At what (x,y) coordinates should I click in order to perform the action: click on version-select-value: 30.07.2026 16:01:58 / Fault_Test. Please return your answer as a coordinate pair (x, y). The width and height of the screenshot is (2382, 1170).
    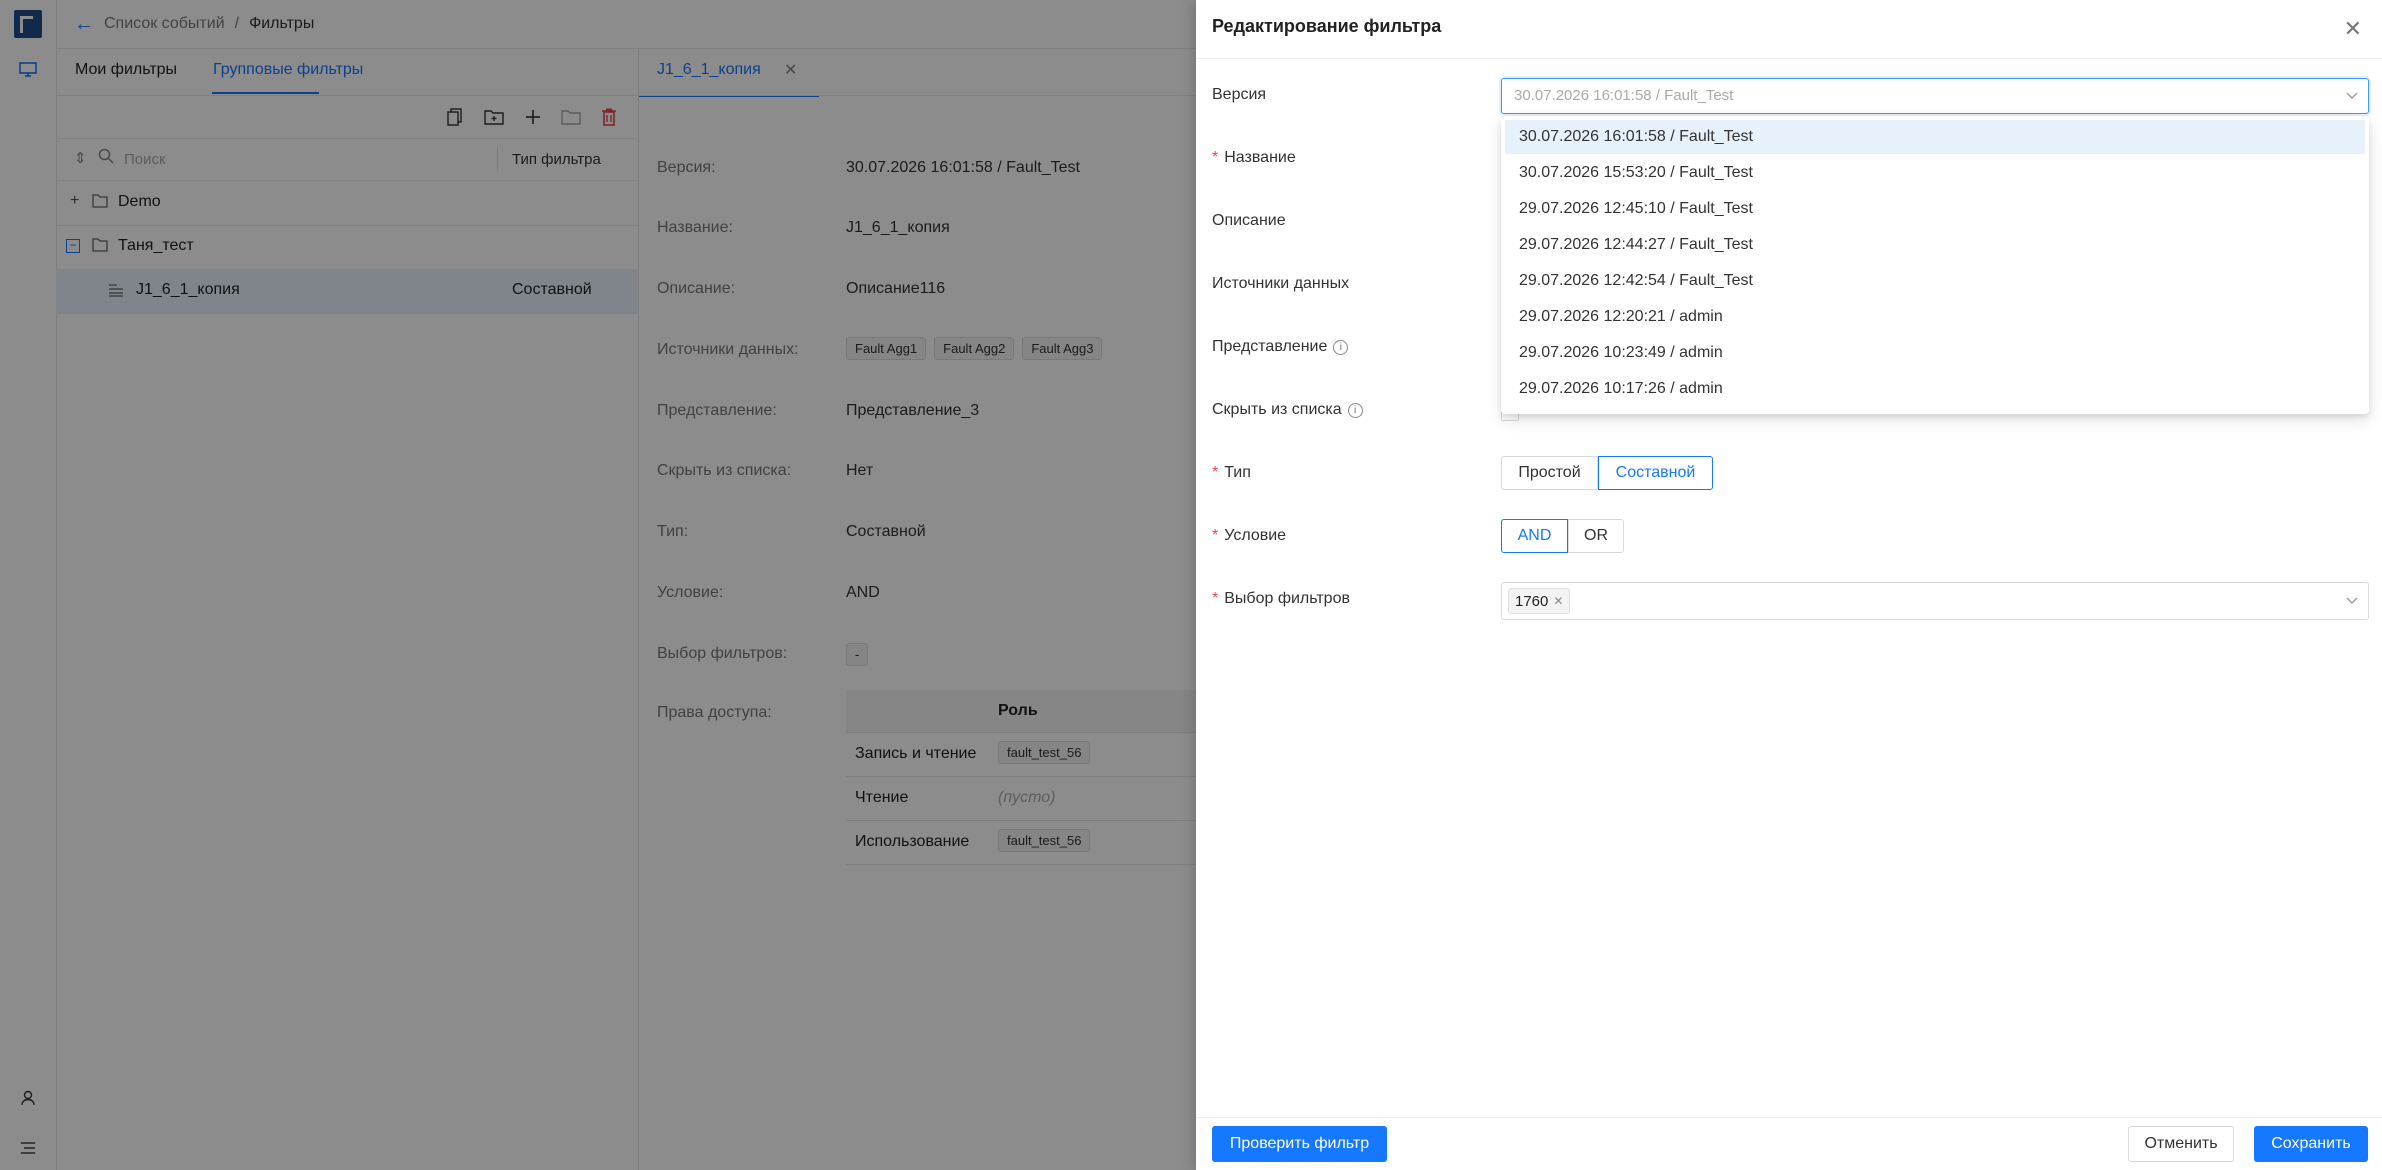
    Looking at the image, I should click on (1624, 95).